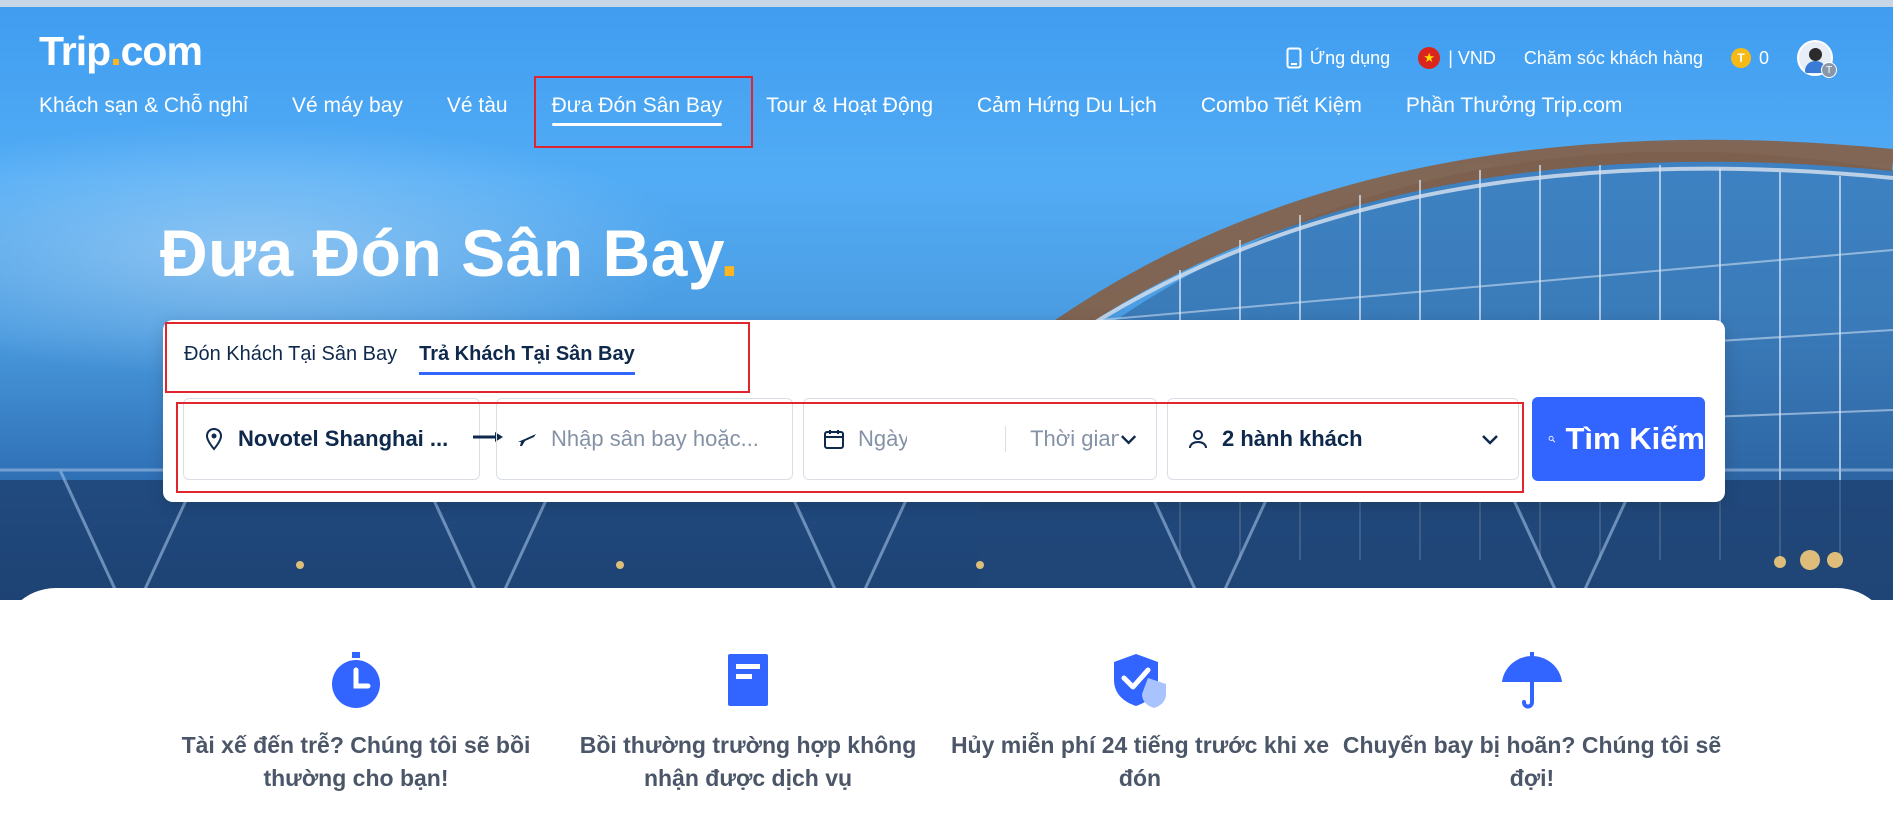 The height and width of the screenshot is (839, 1893). What do you see at coordinates (356, 680) in the screenshot?
I see `timer-icon` at bounding box center [356, 680].